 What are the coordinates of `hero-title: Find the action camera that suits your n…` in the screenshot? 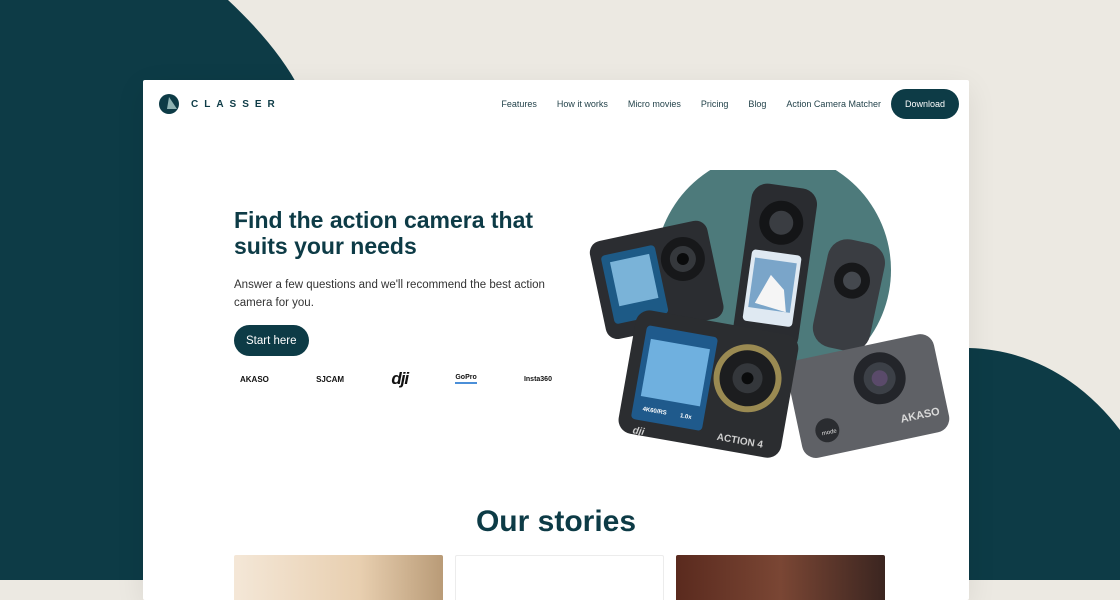 It's located at (384, 233).